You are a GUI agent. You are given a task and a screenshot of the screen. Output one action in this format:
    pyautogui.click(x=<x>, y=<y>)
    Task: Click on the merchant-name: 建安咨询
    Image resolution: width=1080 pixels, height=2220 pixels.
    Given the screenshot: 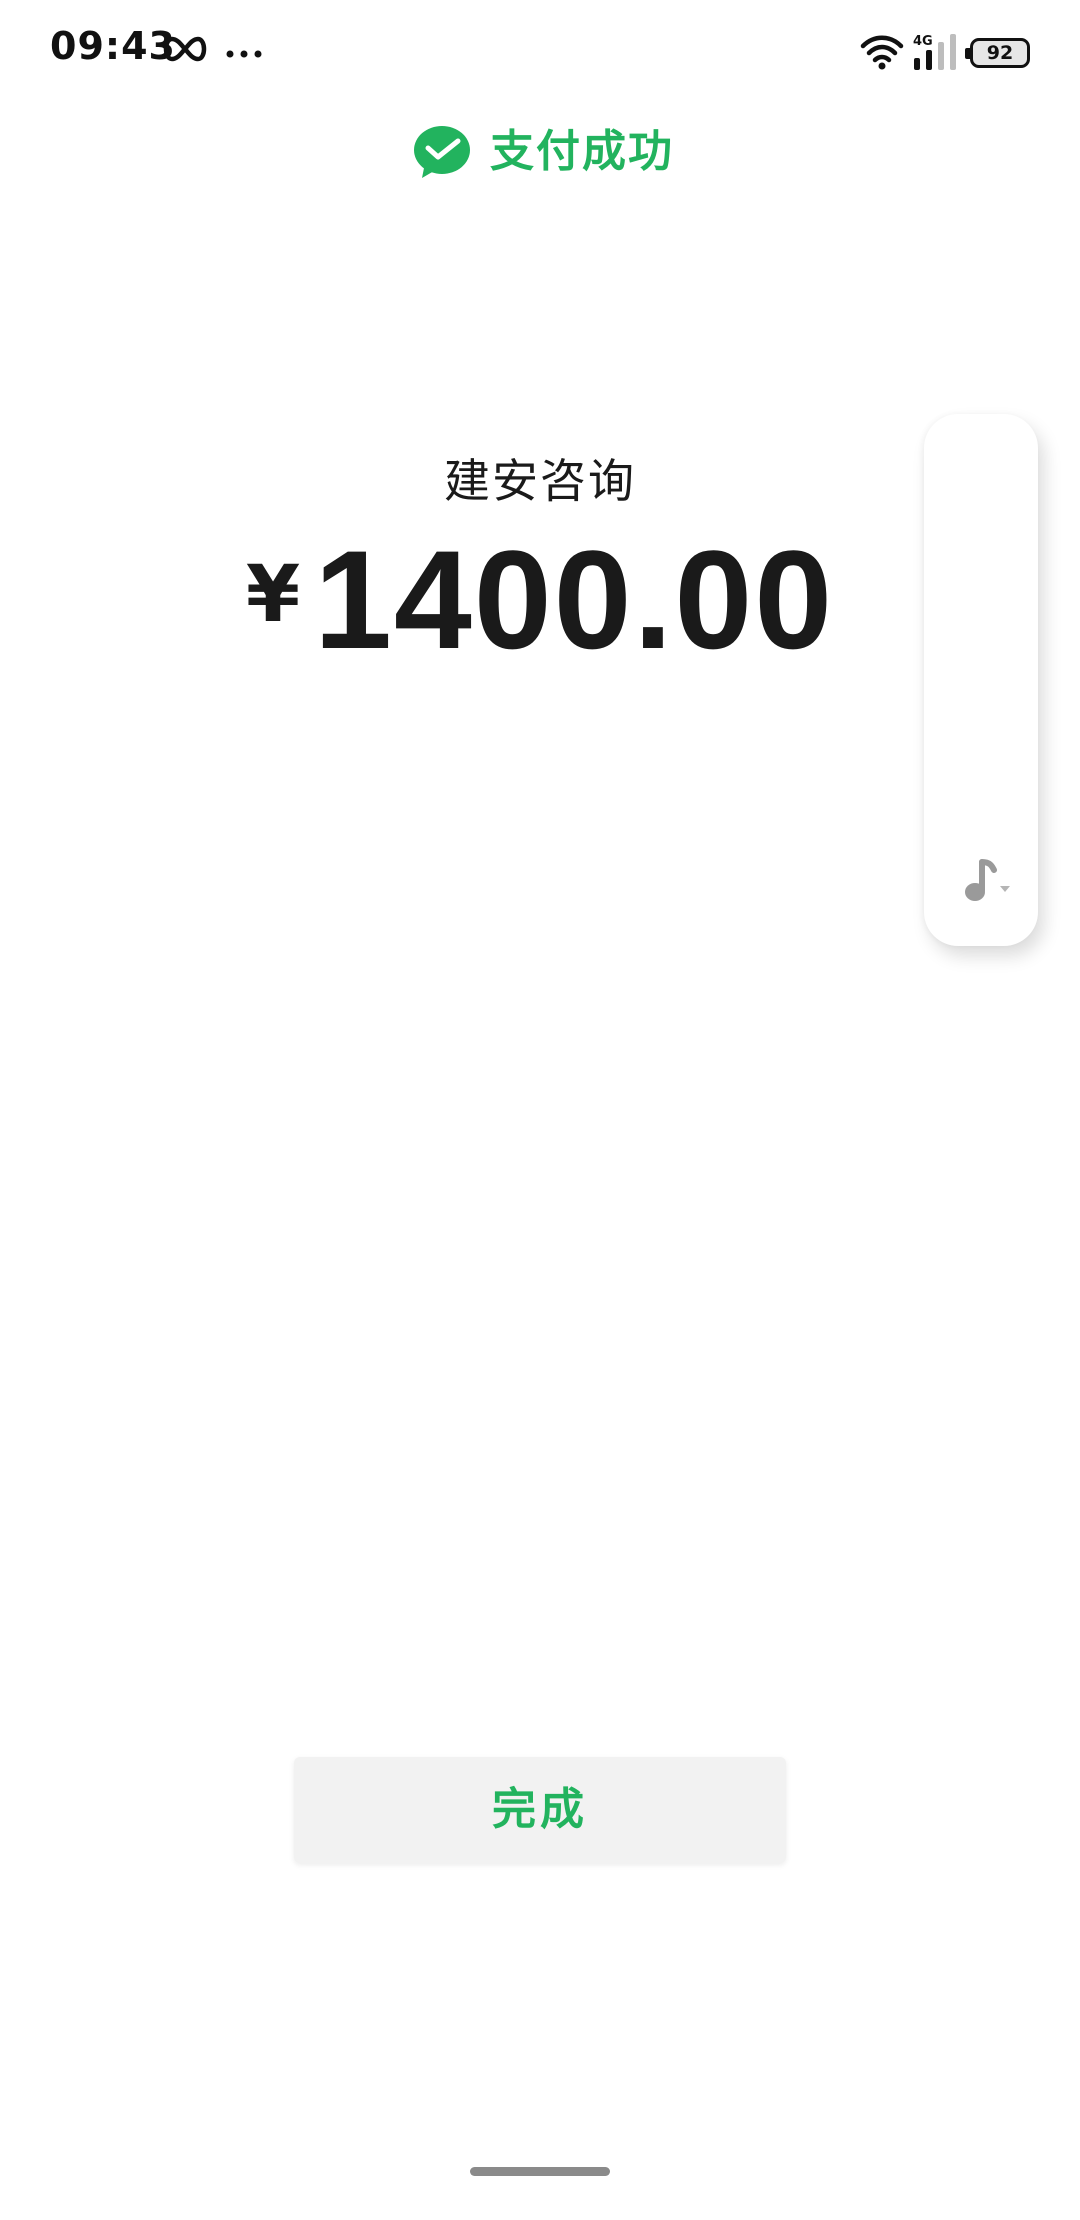 What is the action you would take?
    pyautogui.click(x=540, y=481)
    